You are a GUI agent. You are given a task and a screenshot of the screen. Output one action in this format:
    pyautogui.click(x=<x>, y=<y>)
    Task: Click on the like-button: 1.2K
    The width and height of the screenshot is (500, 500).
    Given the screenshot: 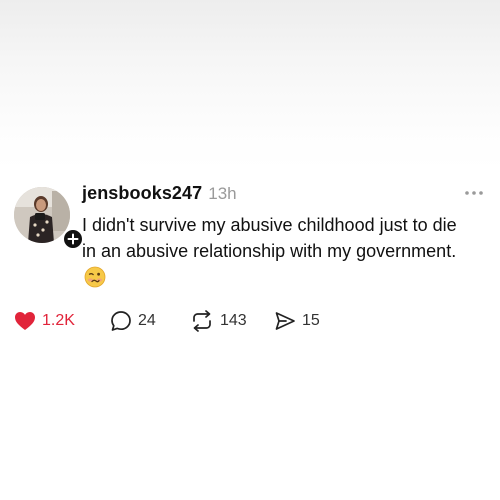 What is the action you would take?
    pyautogui.click(x=62, y=321)
    